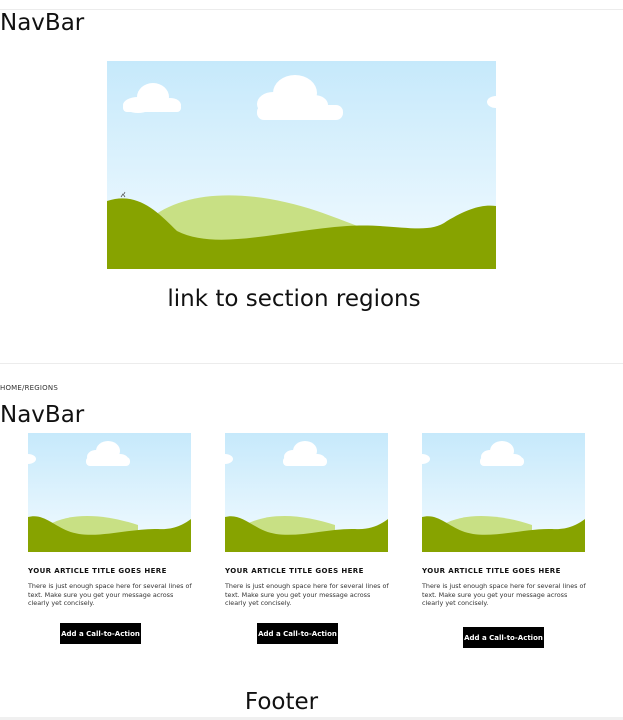 The width and height of the screenshot is (623, 720). Describe the element at coordinates (311, 363) in the screenshot. I see `section-divider` at that location.